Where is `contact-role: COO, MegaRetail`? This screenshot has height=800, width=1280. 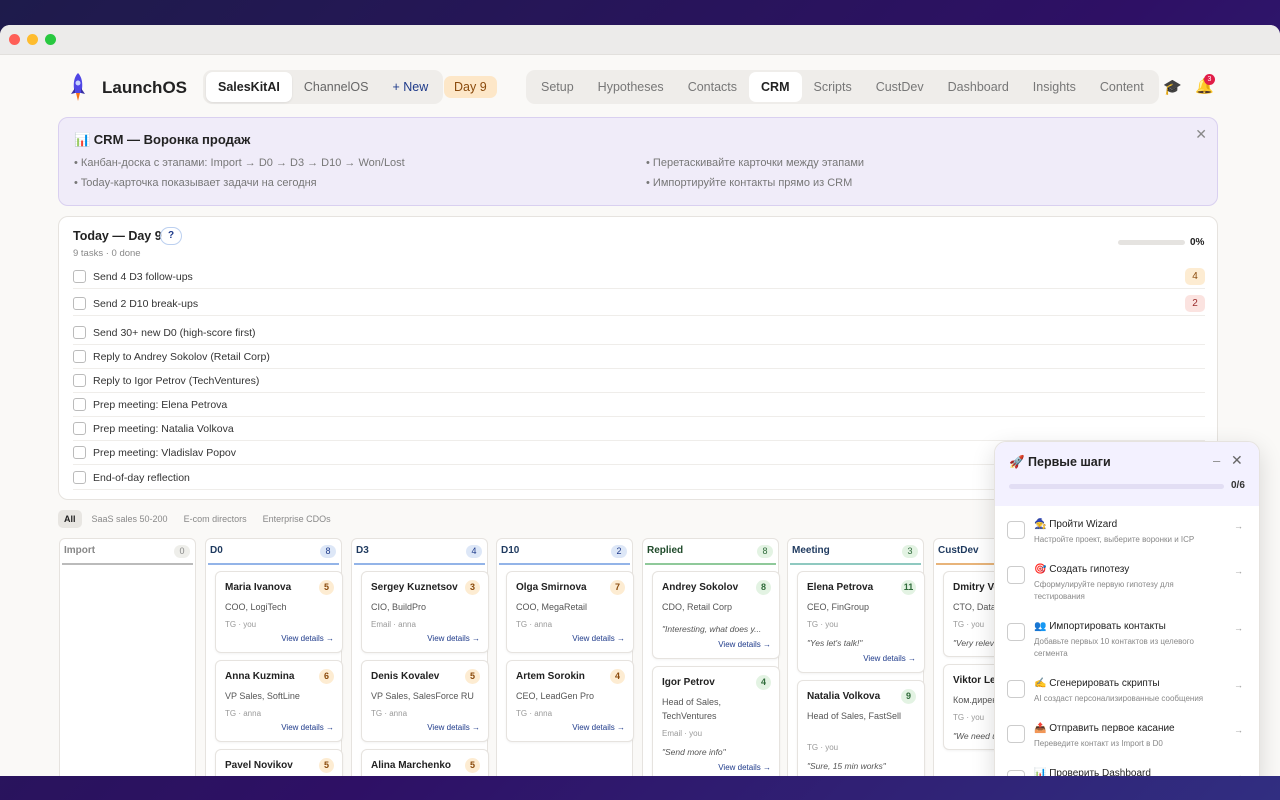
contact-role: COO, MegaRetail is located at coordinates (552, 607).